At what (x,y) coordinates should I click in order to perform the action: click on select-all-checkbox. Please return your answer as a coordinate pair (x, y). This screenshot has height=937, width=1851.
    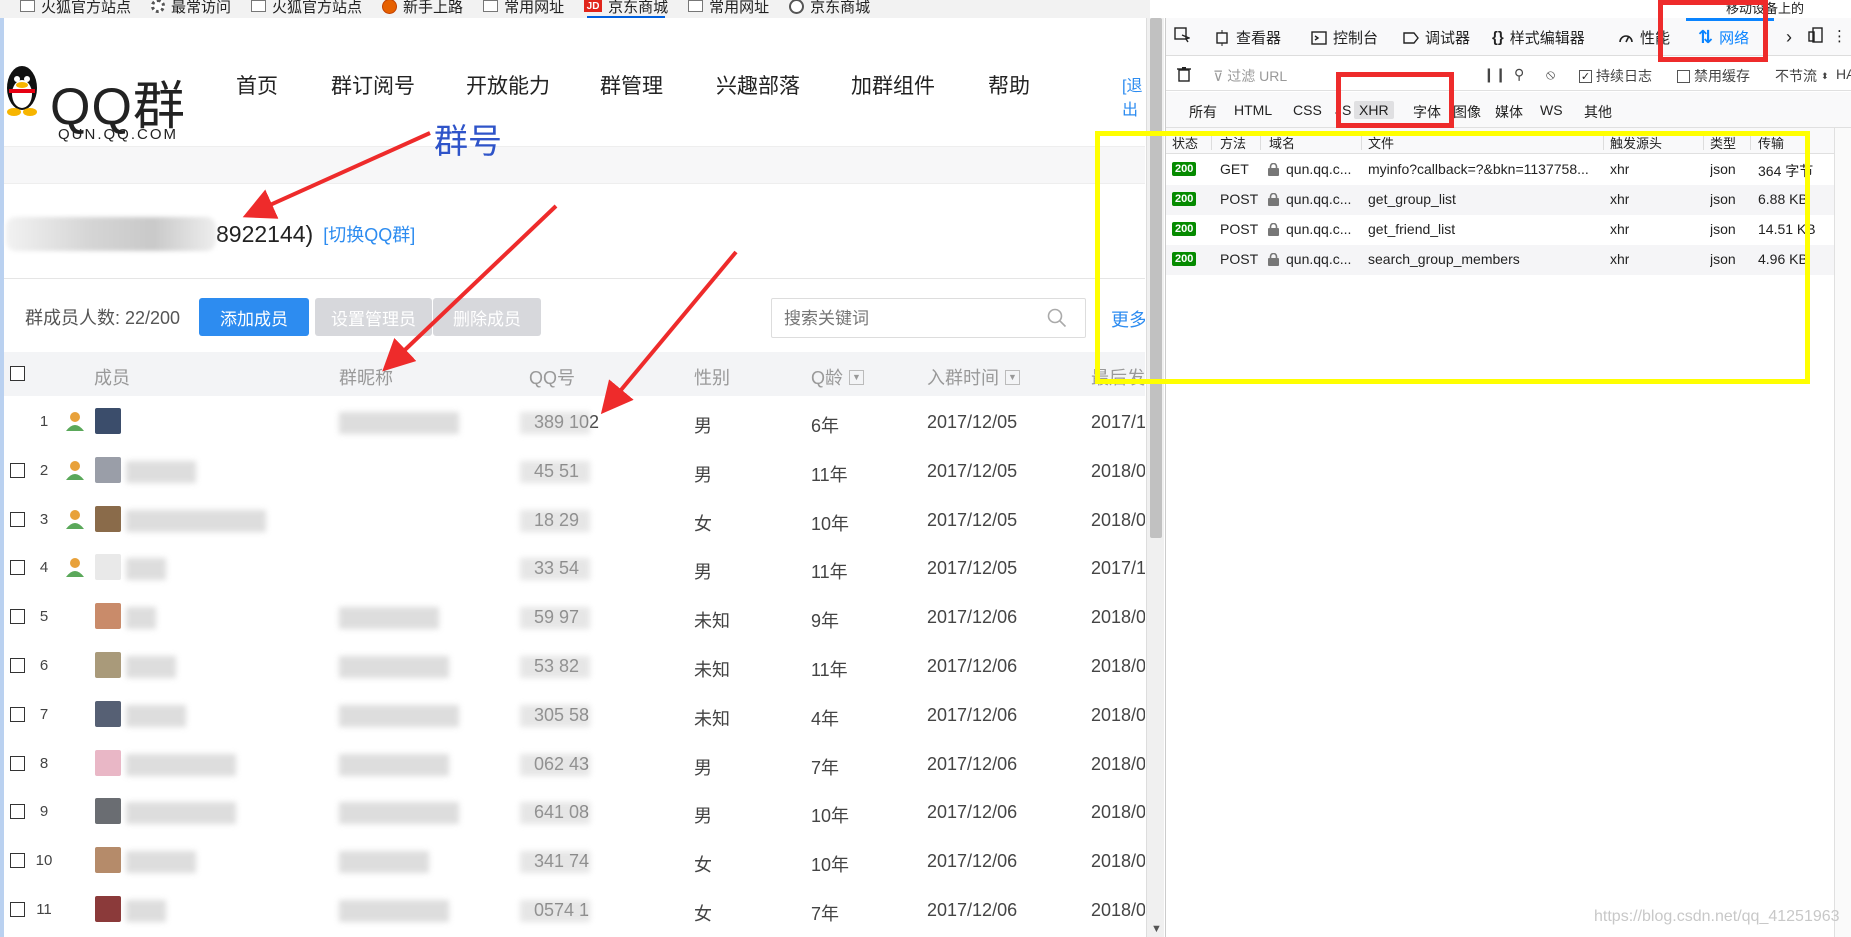
    Looking at the image, I should click on (17, 373).